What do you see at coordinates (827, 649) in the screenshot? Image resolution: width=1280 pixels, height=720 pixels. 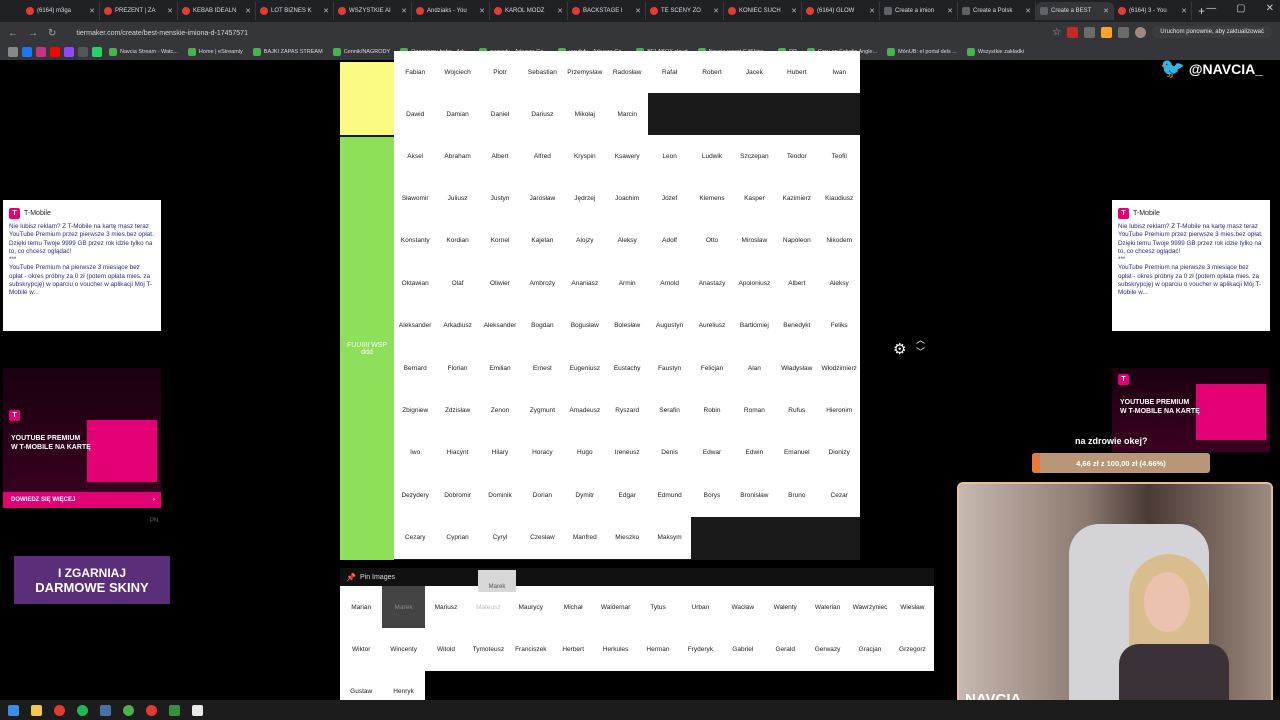 I see `tier-item: Gerwazy` at bounding box center [827, 649].